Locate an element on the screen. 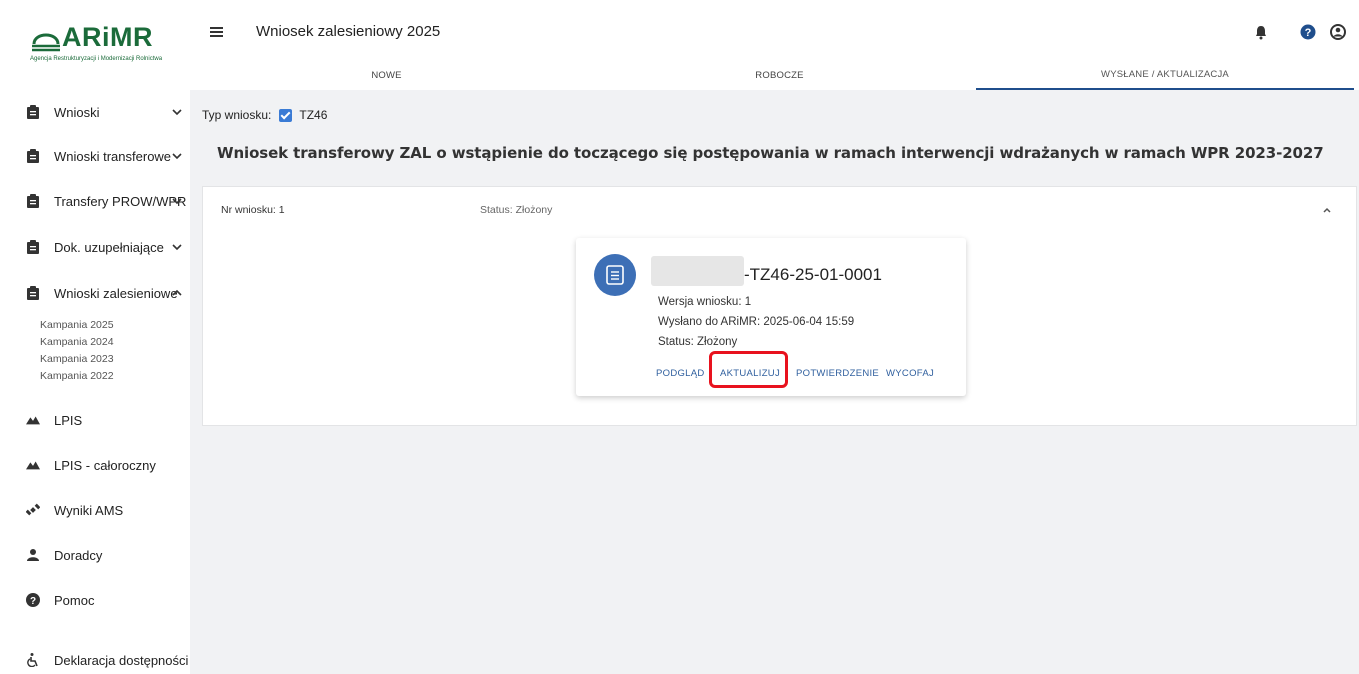 This screenshot has height=674, width=1359. application-id: -TZ46-25-01-0001 is located at coordinates (813, 274).